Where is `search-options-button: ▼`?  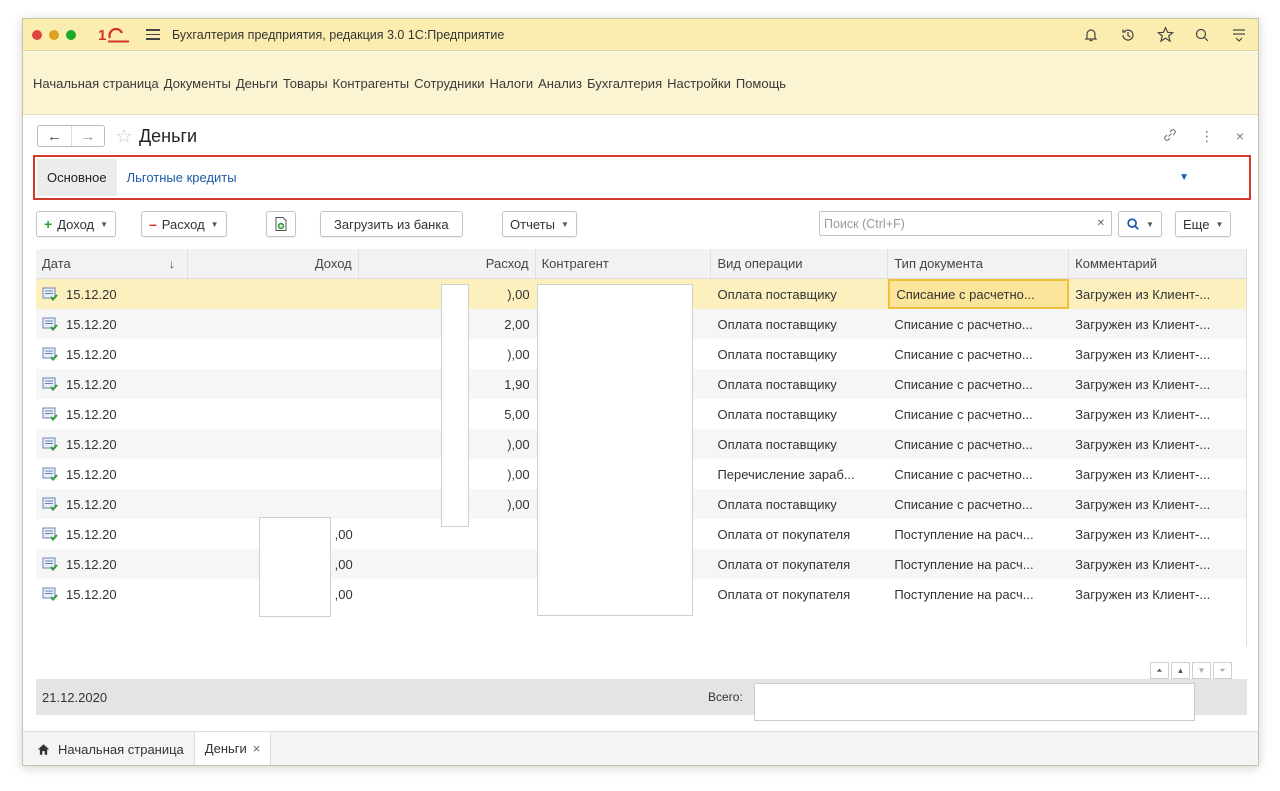 search-options-button: ▼ is located at coordinates (1140, 224).